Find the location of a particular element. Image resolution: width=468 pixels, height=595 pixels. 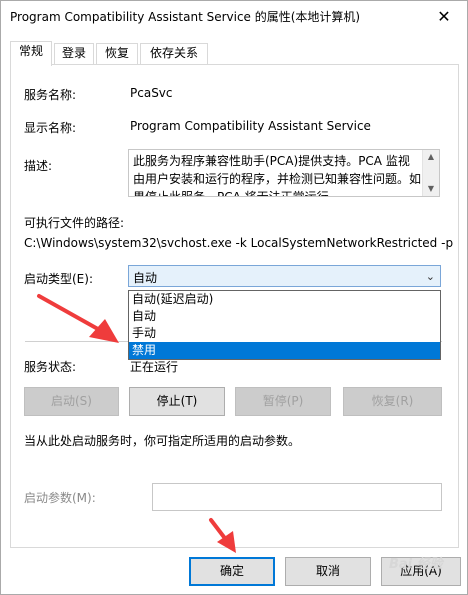

hint-text: 当从此处启动服务时，你可指定所适用的启动参数。 is located at coordinates (162, 441).